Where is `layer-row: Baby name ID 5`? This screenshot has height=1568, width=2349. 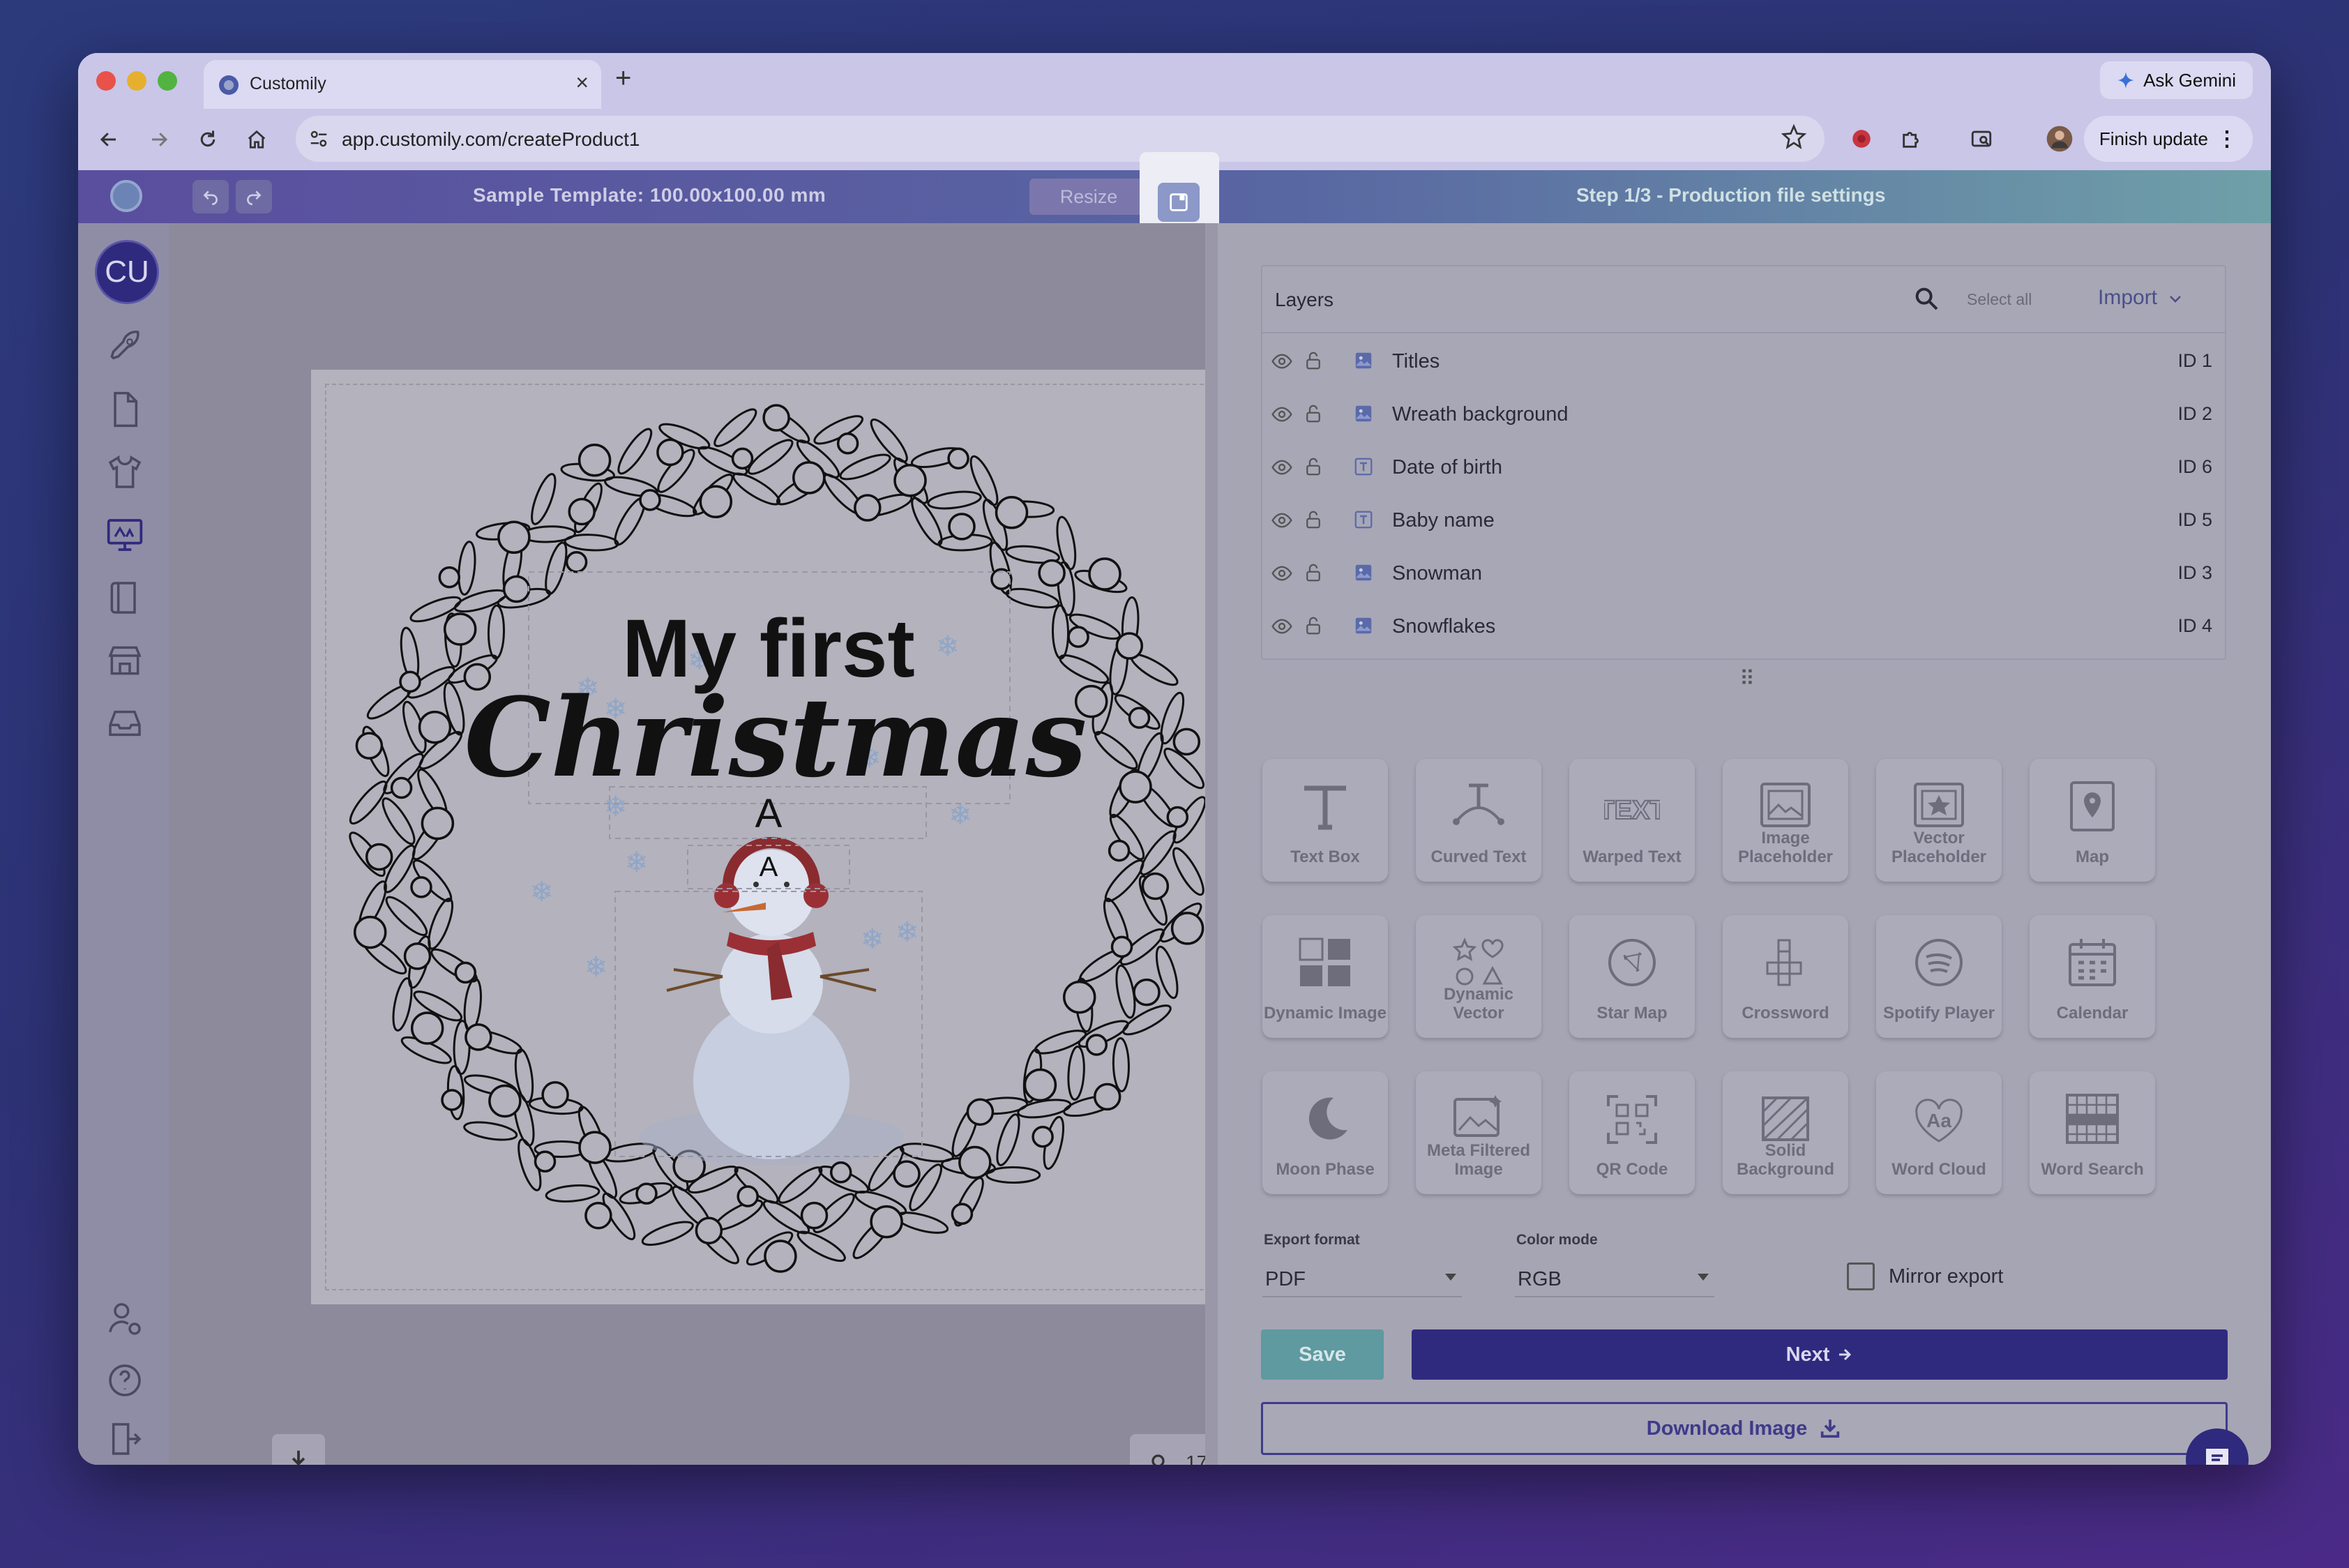
layer-row: Baby name ID 5 is located at coordinates (1744, 520).